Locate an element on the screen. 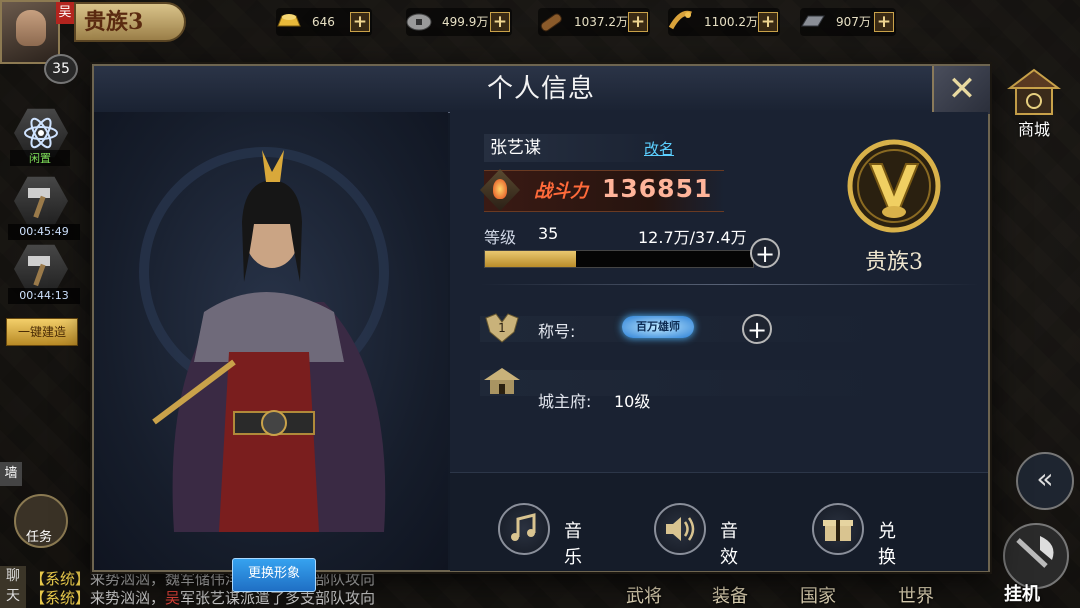  title-badge: 百万雄师 is located at coordinates (658, 327).